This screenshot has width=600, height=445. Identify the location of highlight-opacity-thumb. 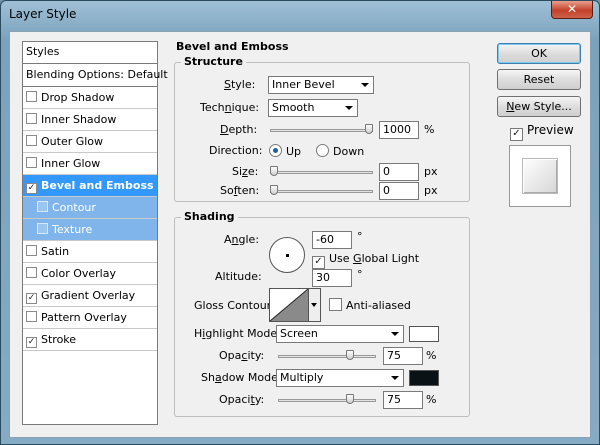
(350, 355).